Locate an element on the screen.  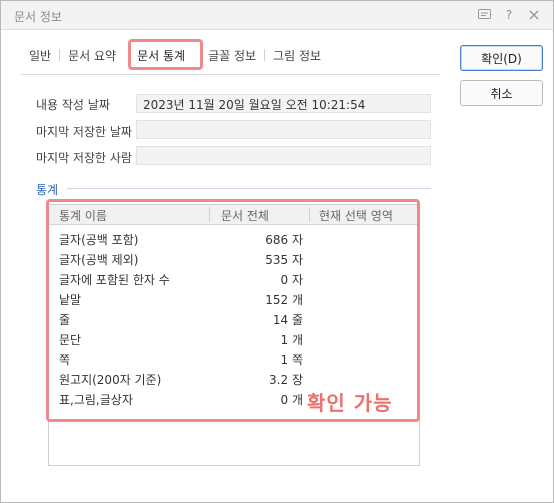
ok-button: 확인(D) is located at coordinates (501, 58).